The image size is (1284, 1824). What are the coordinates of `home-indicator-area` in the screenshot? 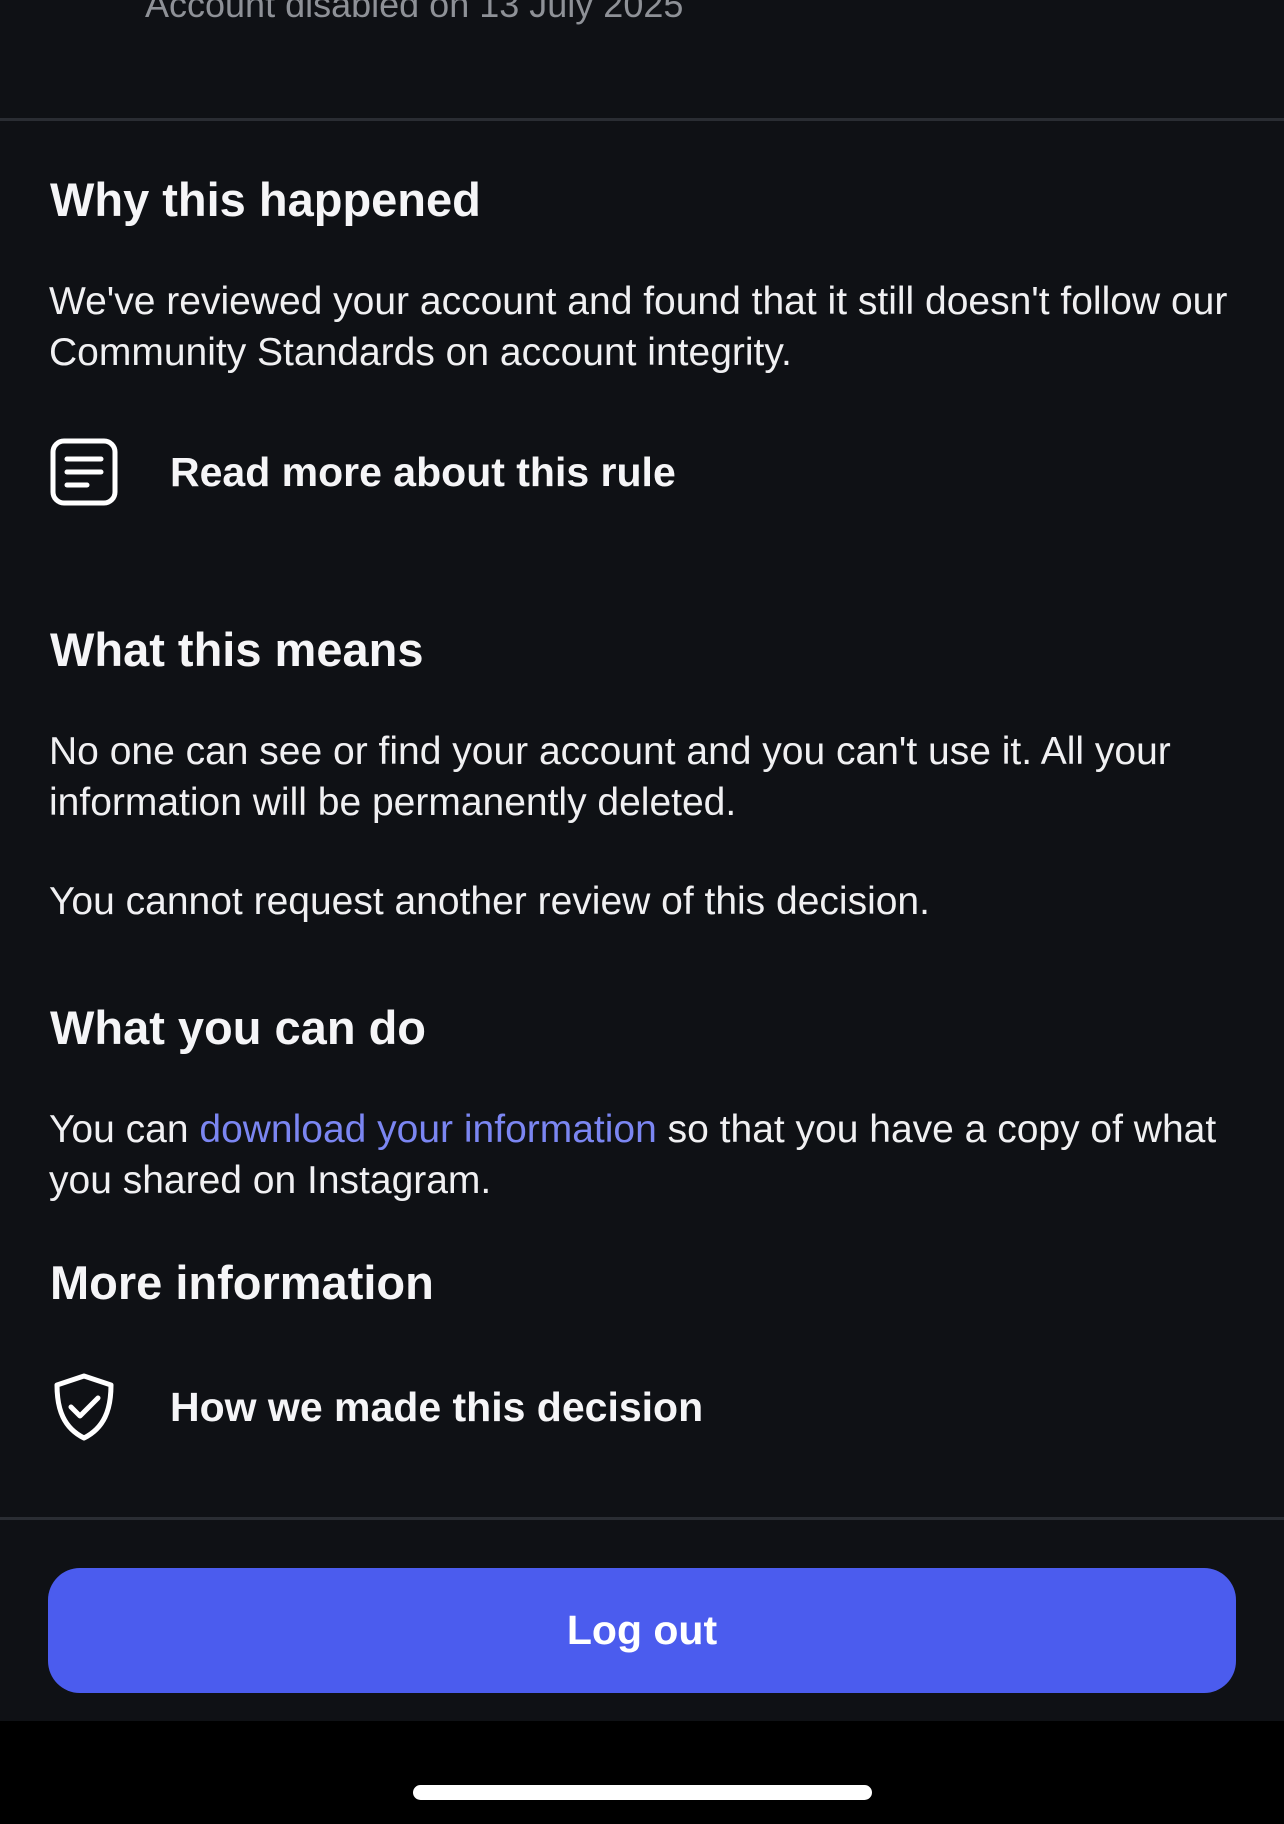 It's located at (642, 1772).